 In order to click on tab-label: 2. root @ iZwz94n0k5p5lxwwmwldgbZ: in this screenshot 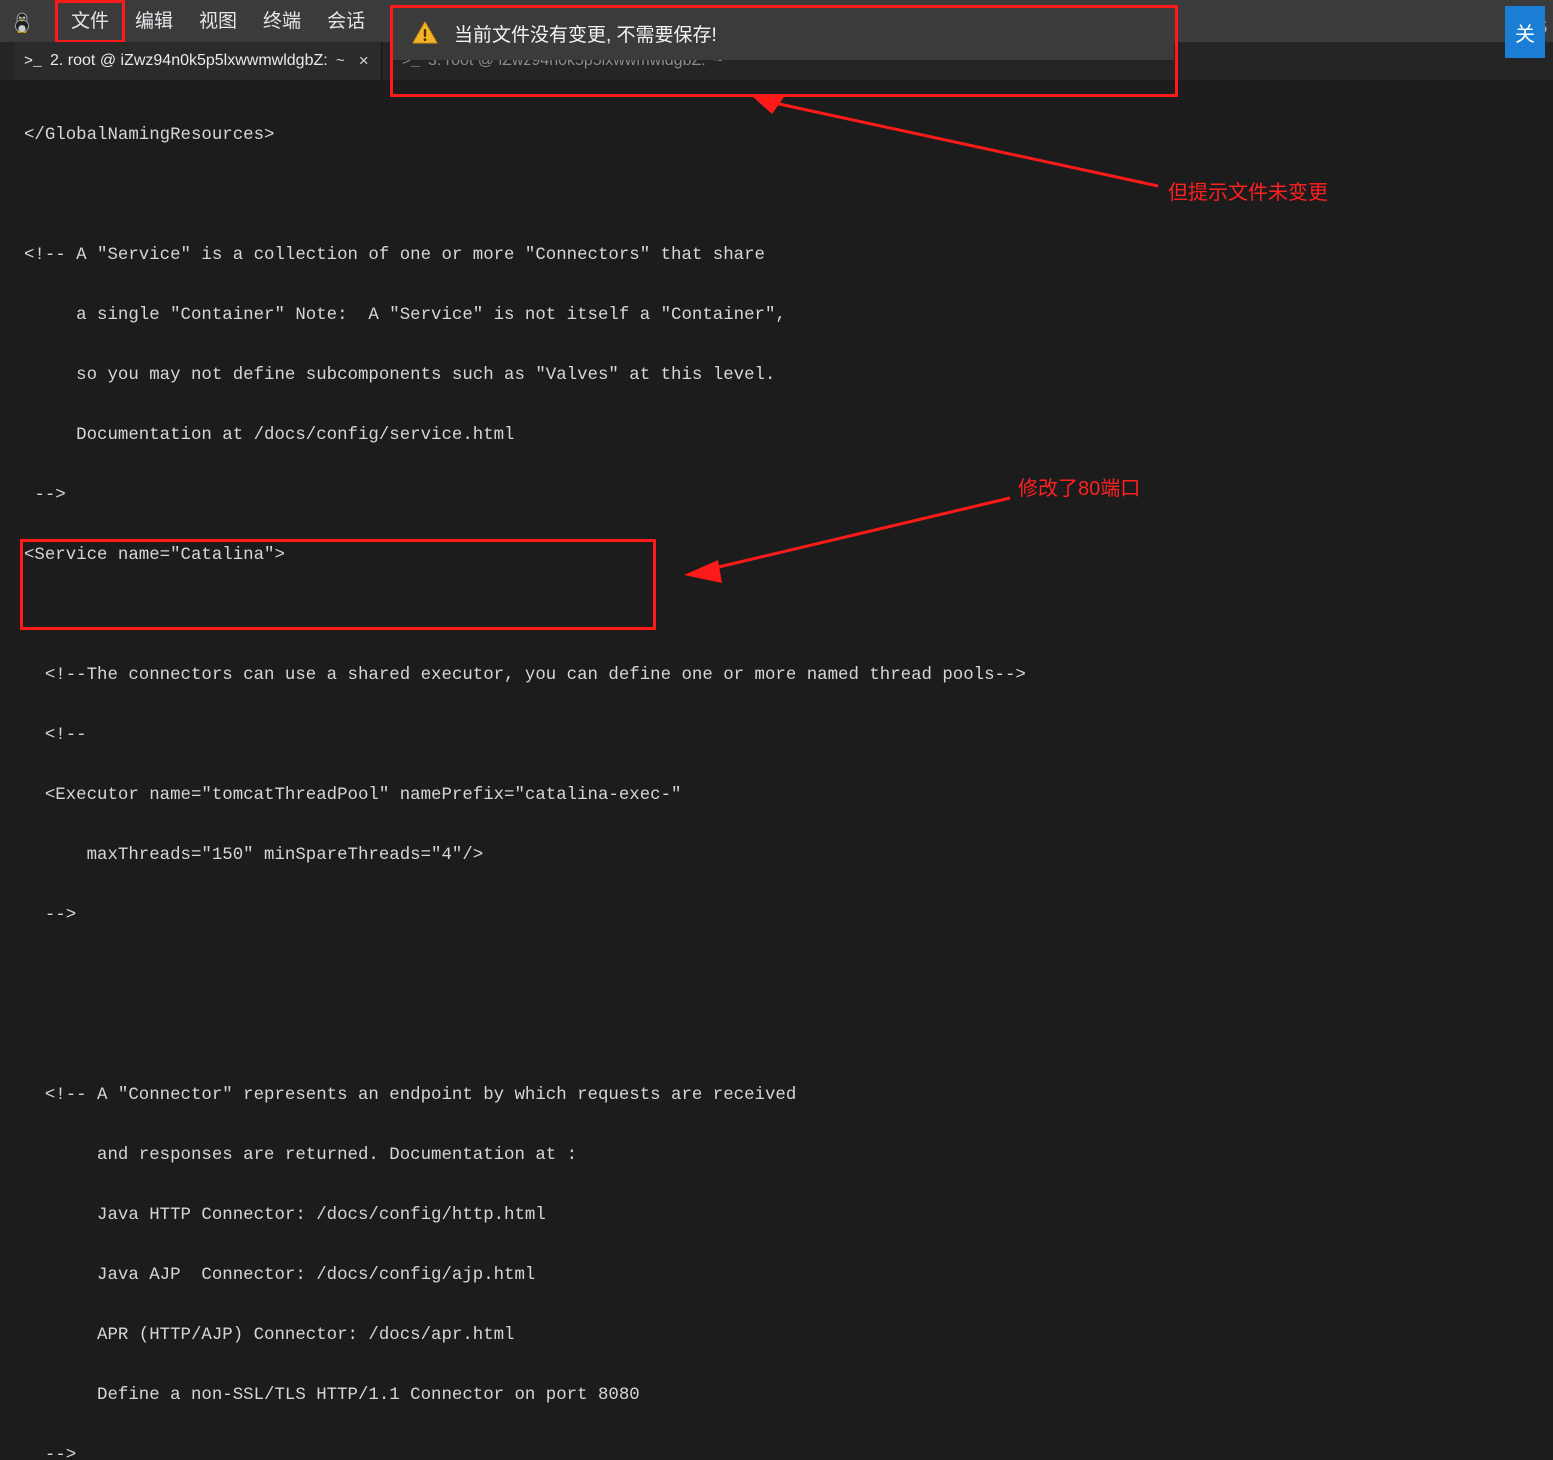, I will do `click(189, 60)`.